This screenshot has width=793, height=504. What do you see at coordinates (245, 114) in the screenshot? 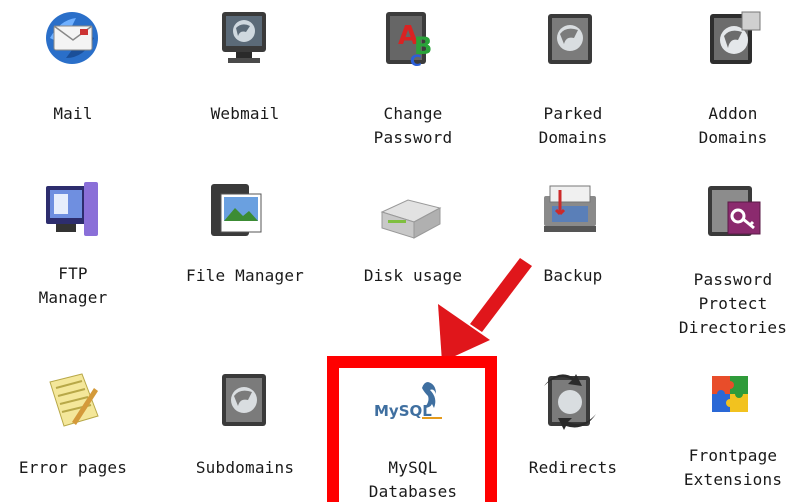
I see `webmail-label: Webmail` at bounding box center [245, 114].